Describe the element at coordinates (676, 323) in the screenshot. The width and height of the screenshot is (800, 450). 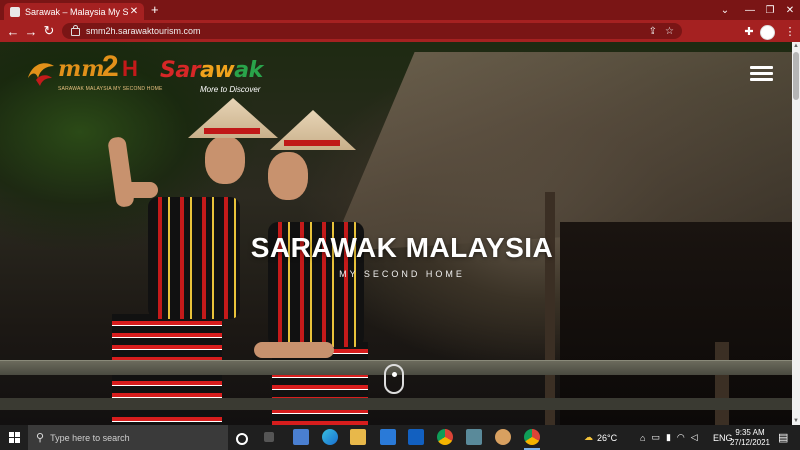
I see `longhouse-interior` at that location.